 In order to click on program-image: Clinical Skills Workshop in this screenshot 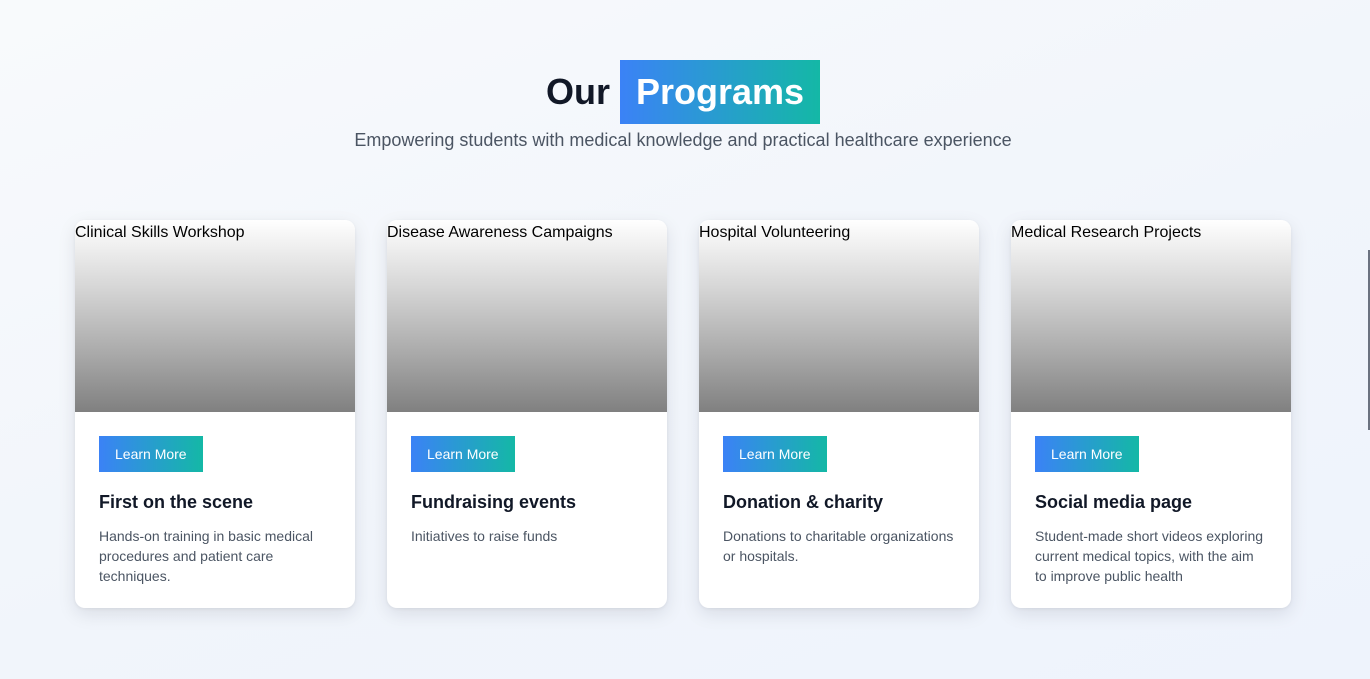, I will do `click(215, 316)`.